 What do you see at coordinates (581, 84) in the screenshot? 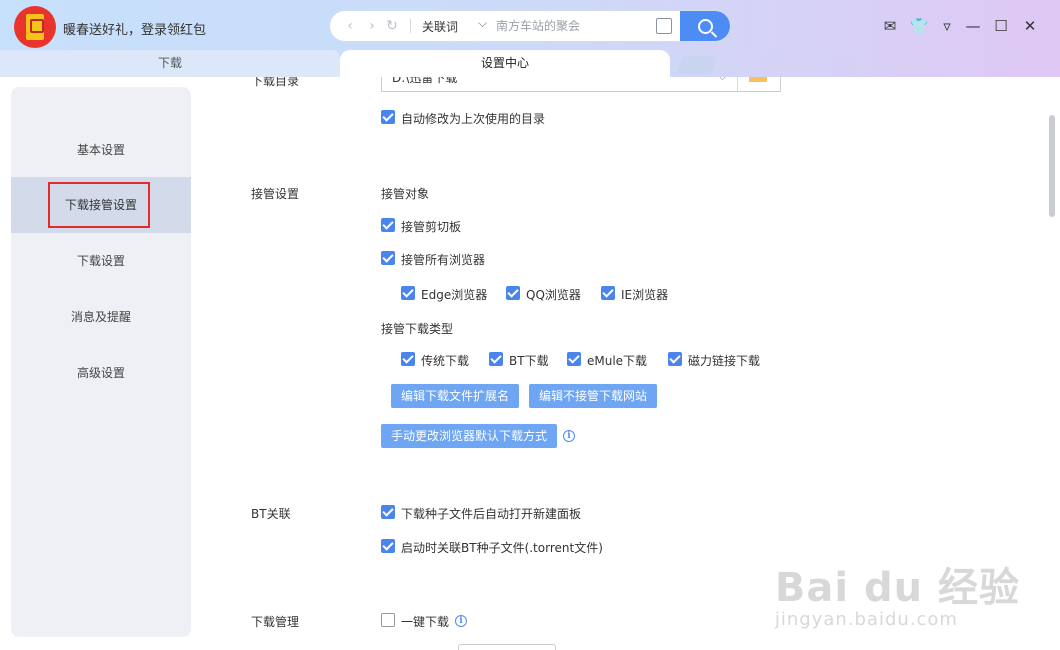
I see `download-path-select: D:\迅雷下载 ⌵` at bounding box center [581, 84].